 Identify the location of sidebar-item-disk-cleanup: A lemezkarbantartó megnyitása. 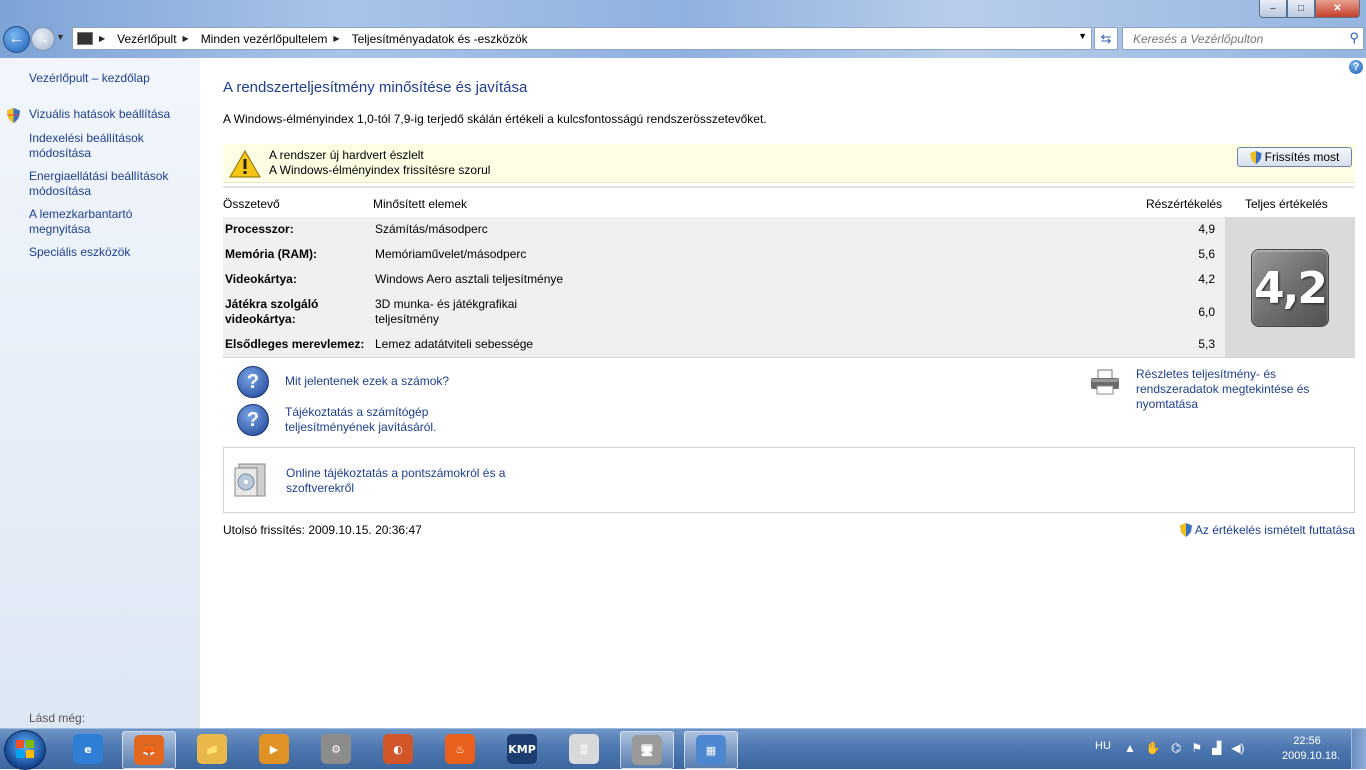
(111, 222).